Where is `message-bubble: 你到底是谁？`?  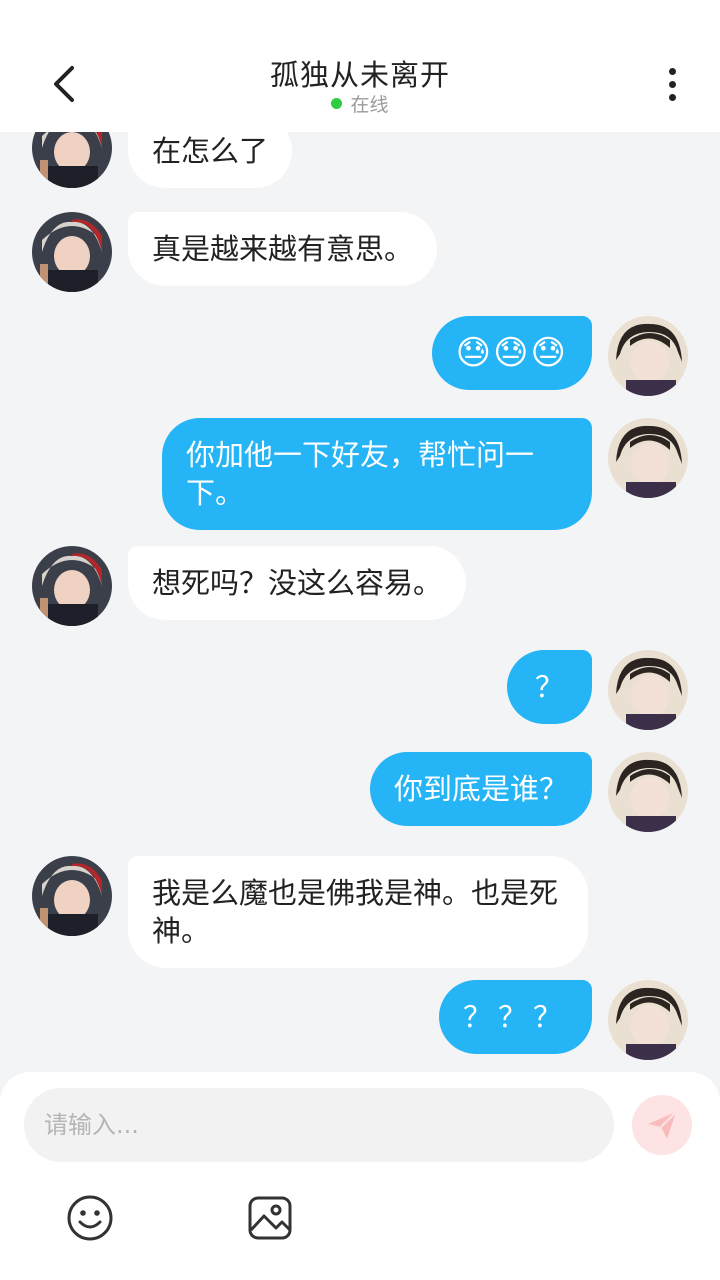
message-bubble: 你到底是谁？ is located at coordinates (480, 789).